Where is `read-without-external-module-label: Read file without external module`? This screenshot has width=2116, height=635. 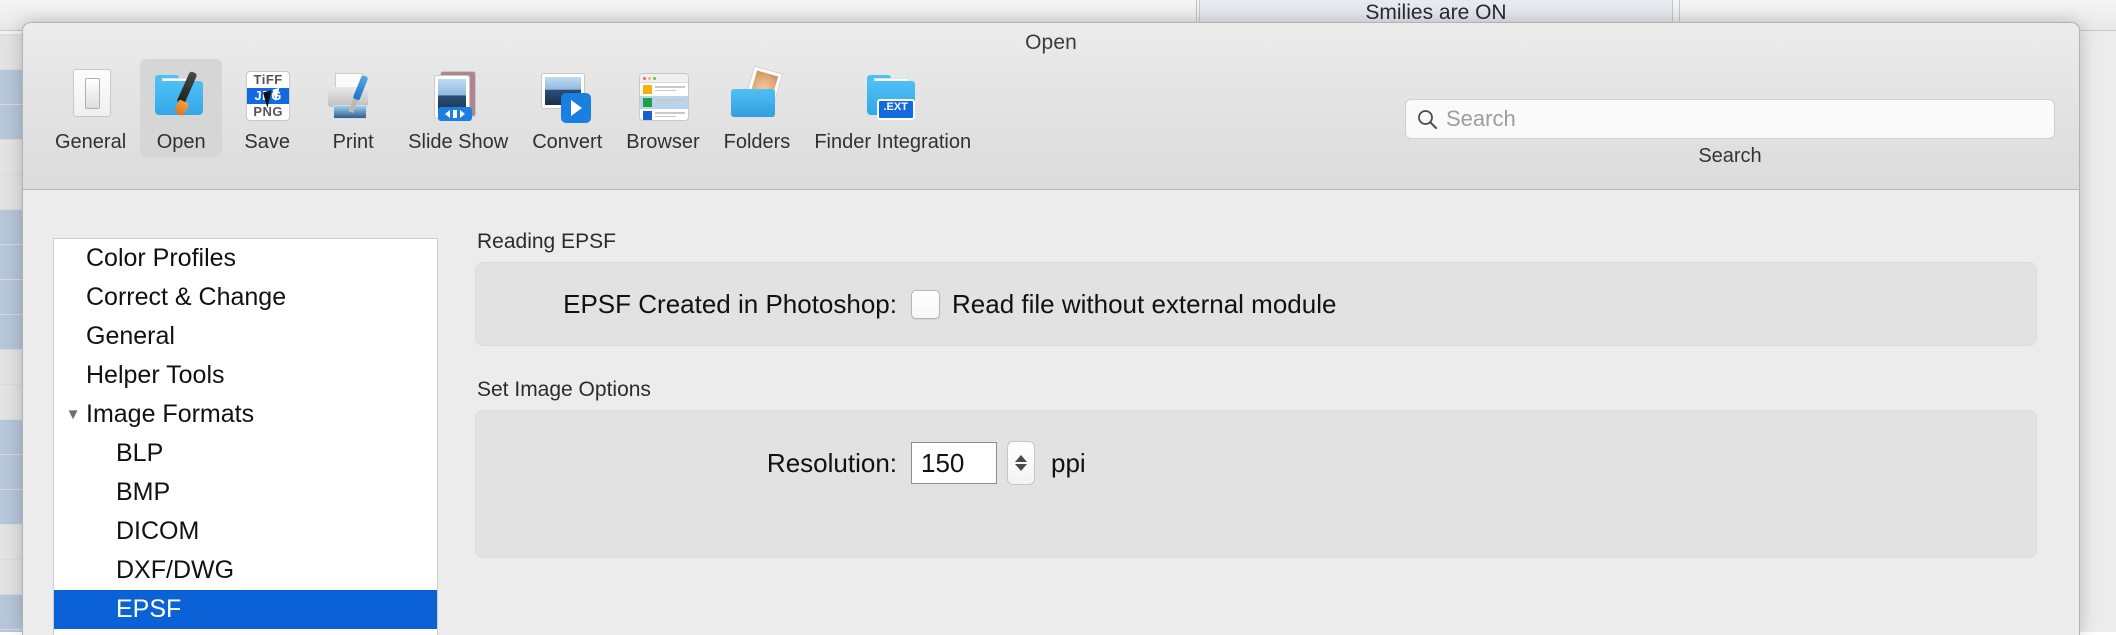
read-without-external-module-label: Read file without external module is located at coordinates (1144, 303).